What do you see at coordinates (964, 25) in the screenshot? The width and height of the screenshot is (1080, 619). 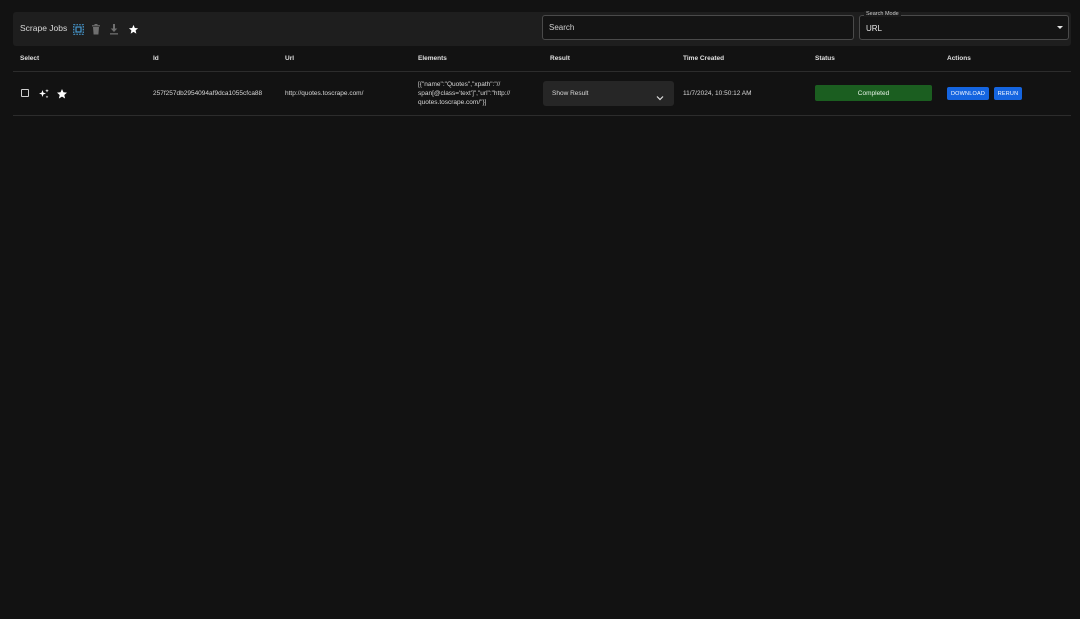 I see `search-mode-select: Search Mode URL` at bounding box center [964, 25].